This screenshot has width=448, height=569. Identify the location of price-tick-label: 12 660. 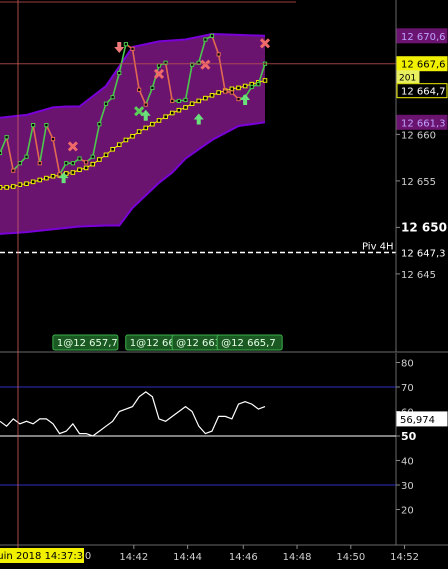
(418, 135).